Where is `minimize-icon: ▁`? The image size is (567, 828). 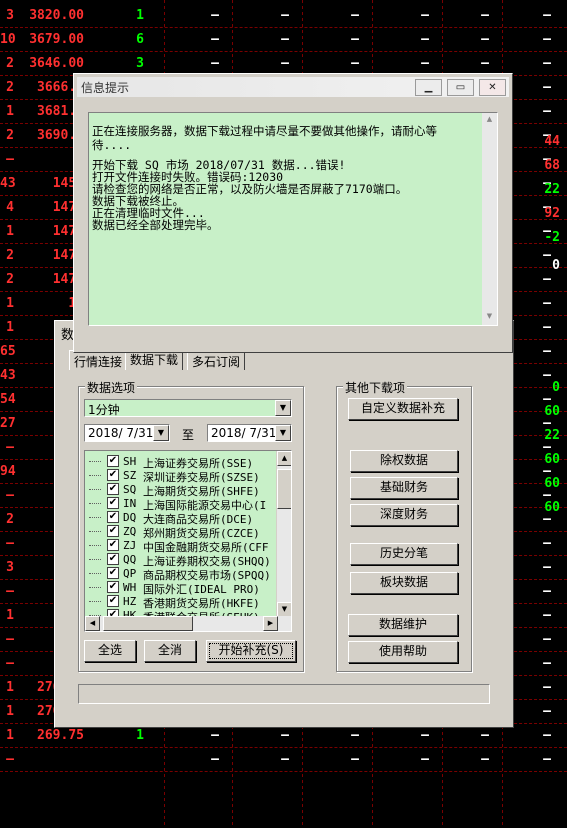 minimize-icon: ▁ is located at coordinates (428, 87).